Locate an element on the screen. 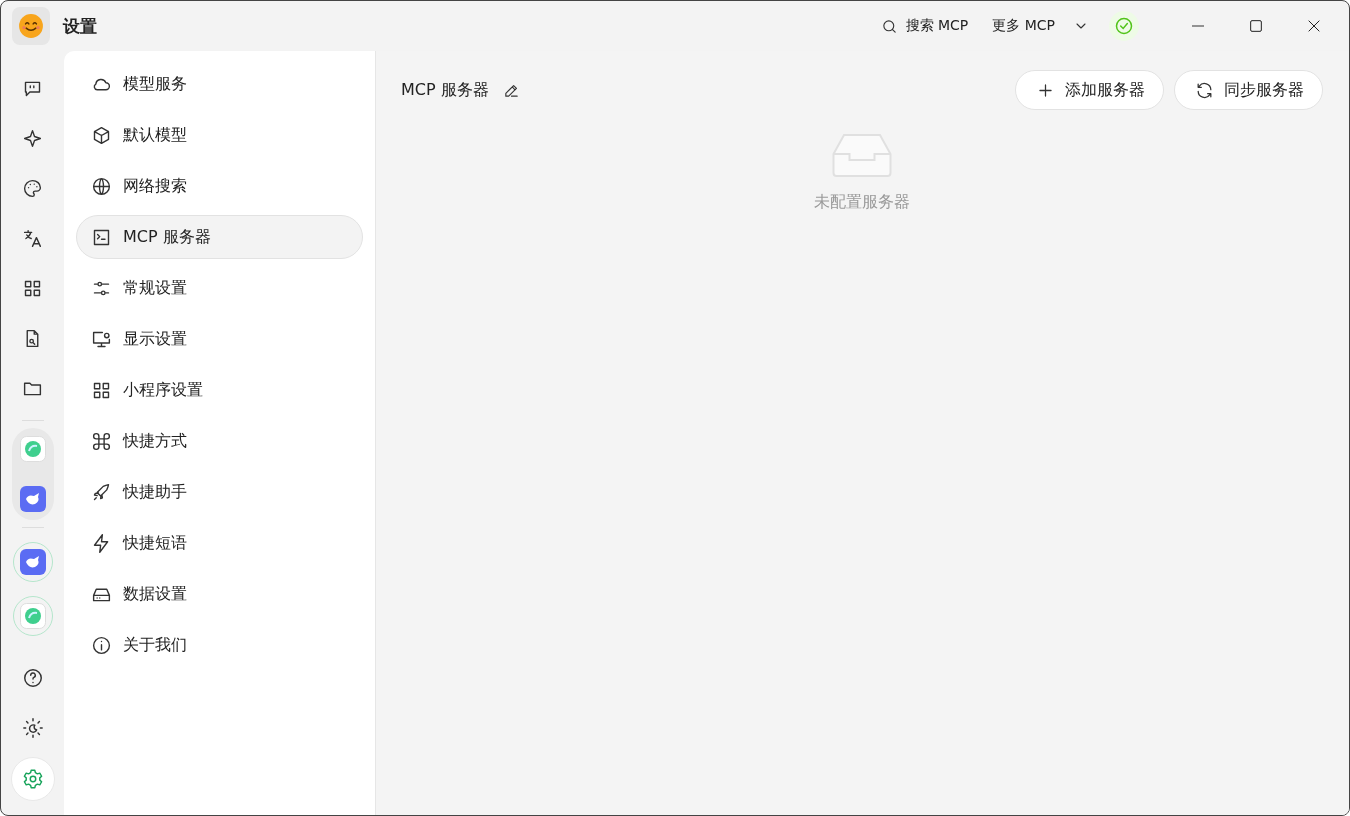 This screenshot has width=1350, height=816. status-check-icon is located at coordinates (1124, 26).